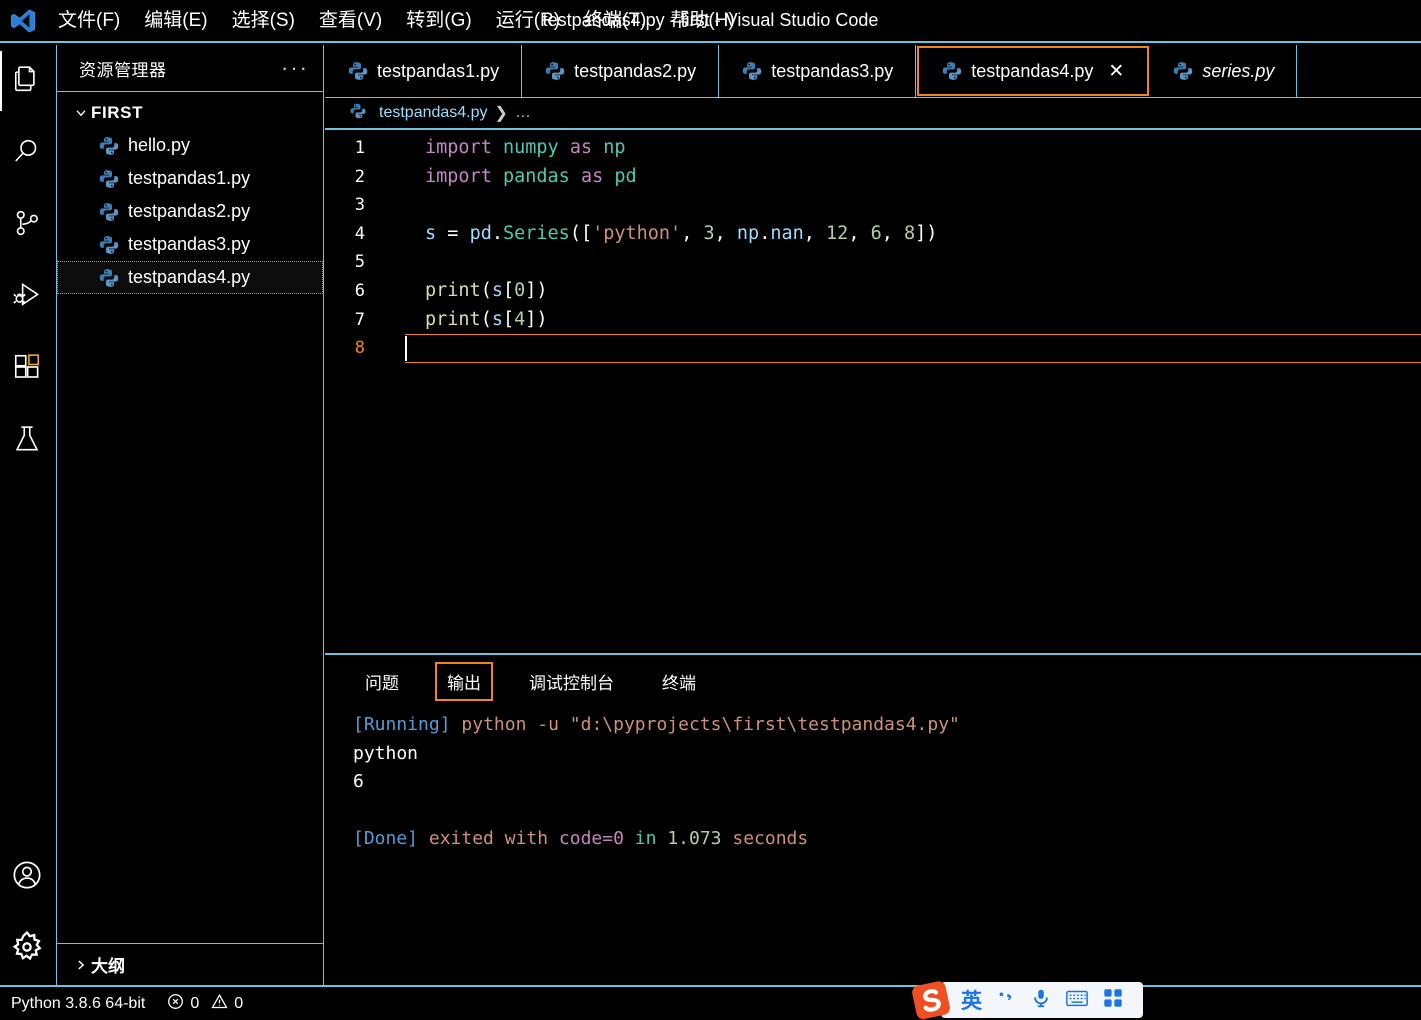  What do you see at coordinates (832, 70) in the screenshot?
I see `tab-label: testpandas3.py` at bounding box center [832, 70].